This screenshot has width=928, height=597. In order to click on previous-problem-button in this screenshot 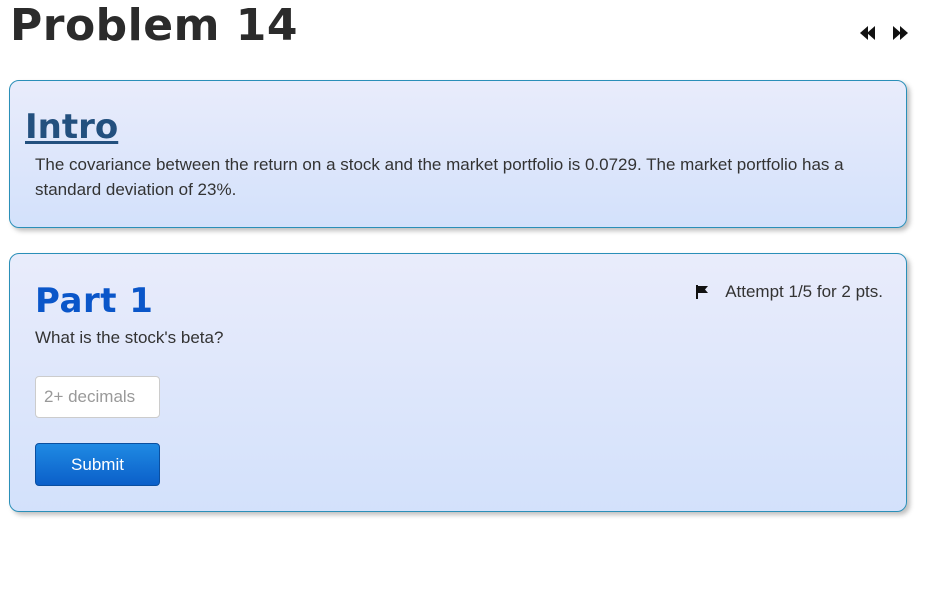, I will do `click(869, 33)`.